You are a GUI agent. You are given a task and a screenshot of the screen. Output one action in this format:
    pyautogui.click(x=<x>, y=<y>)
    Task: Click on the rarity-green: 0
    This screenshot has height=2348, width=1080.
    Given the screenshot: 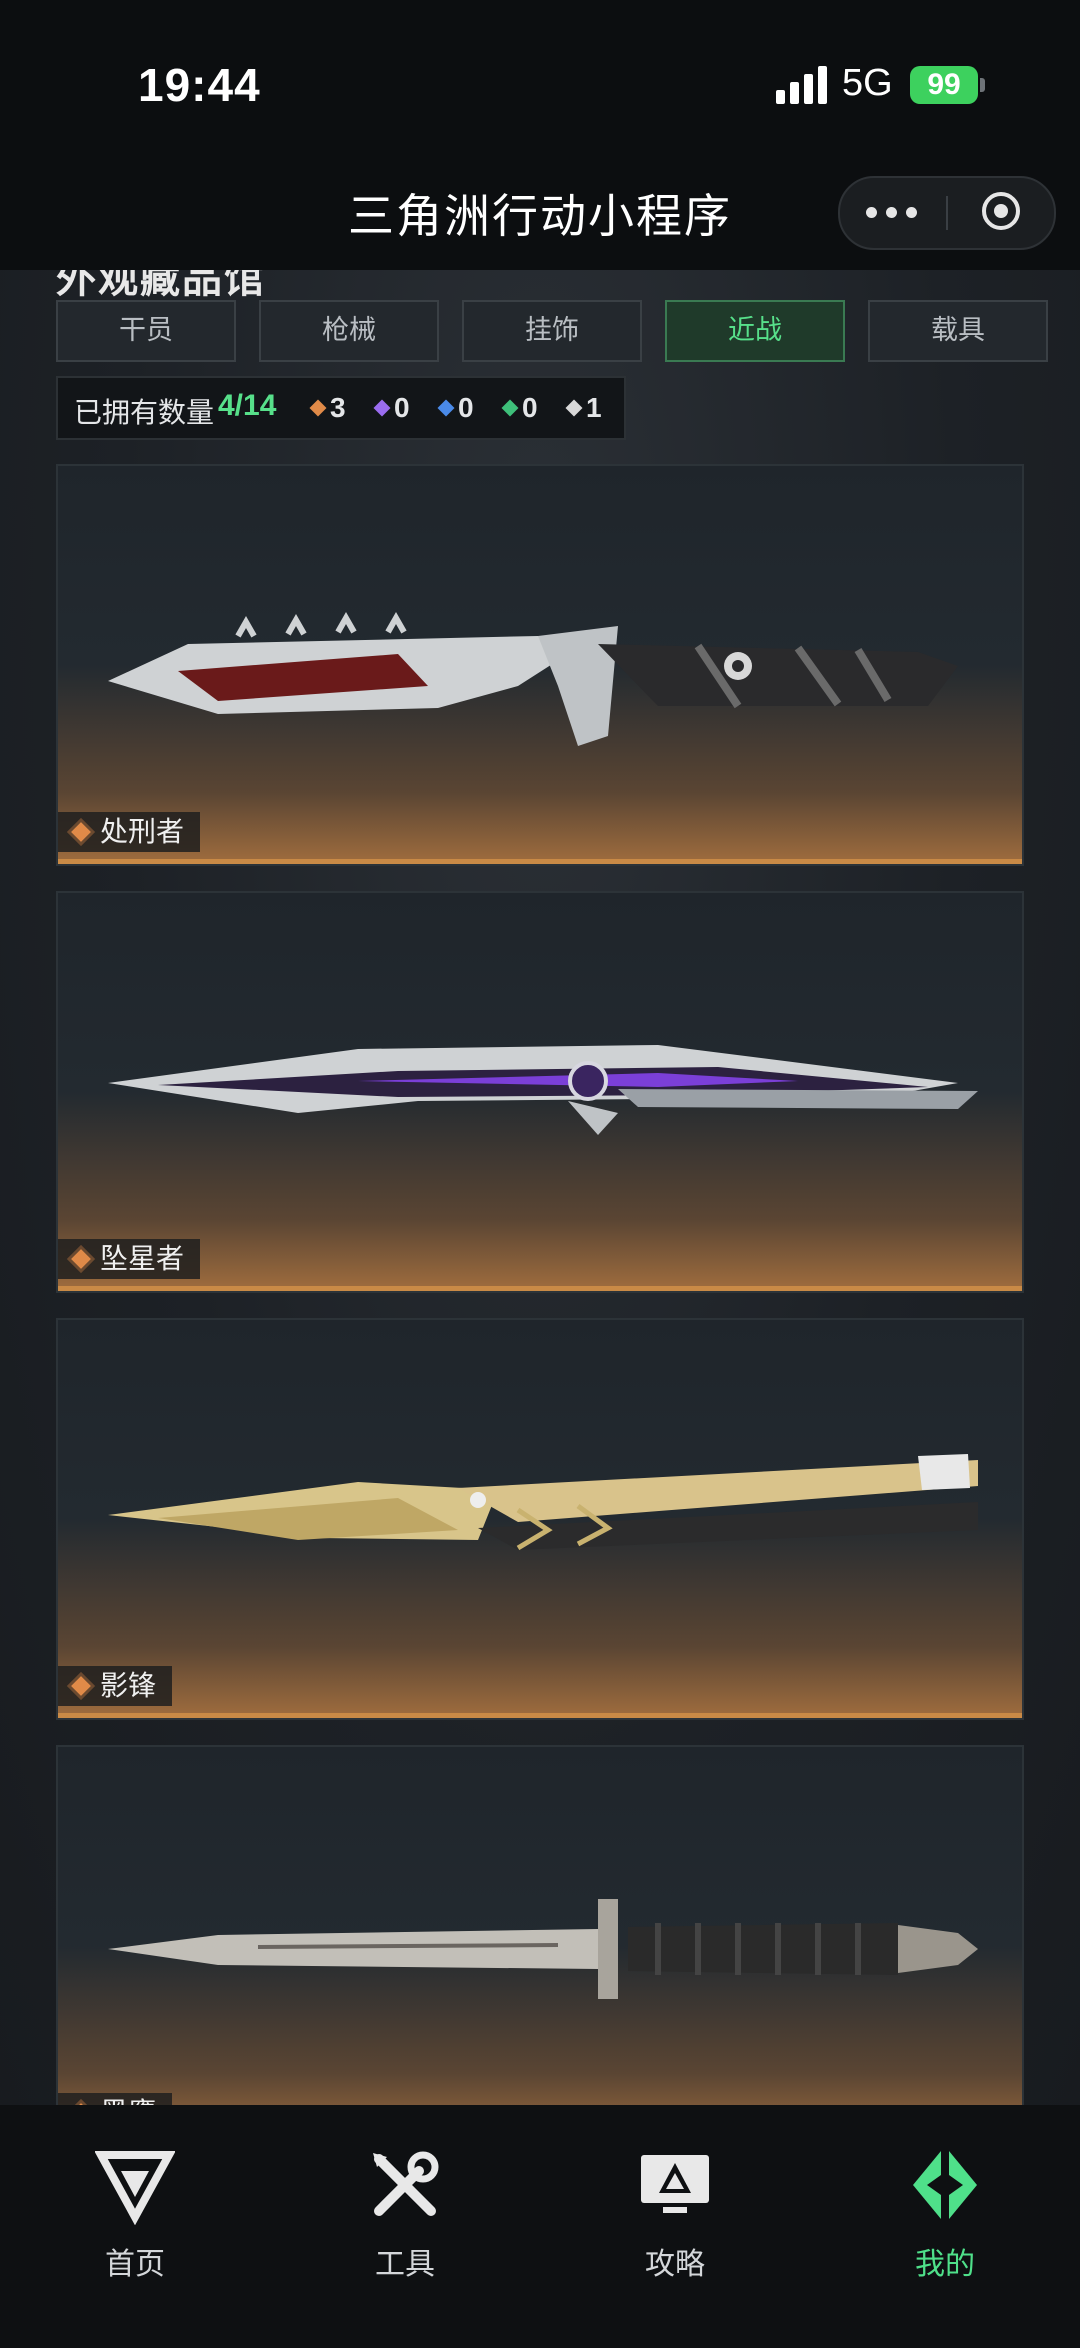 What is the action you would take?
    pyautogui.click(x=519, y=409)
    